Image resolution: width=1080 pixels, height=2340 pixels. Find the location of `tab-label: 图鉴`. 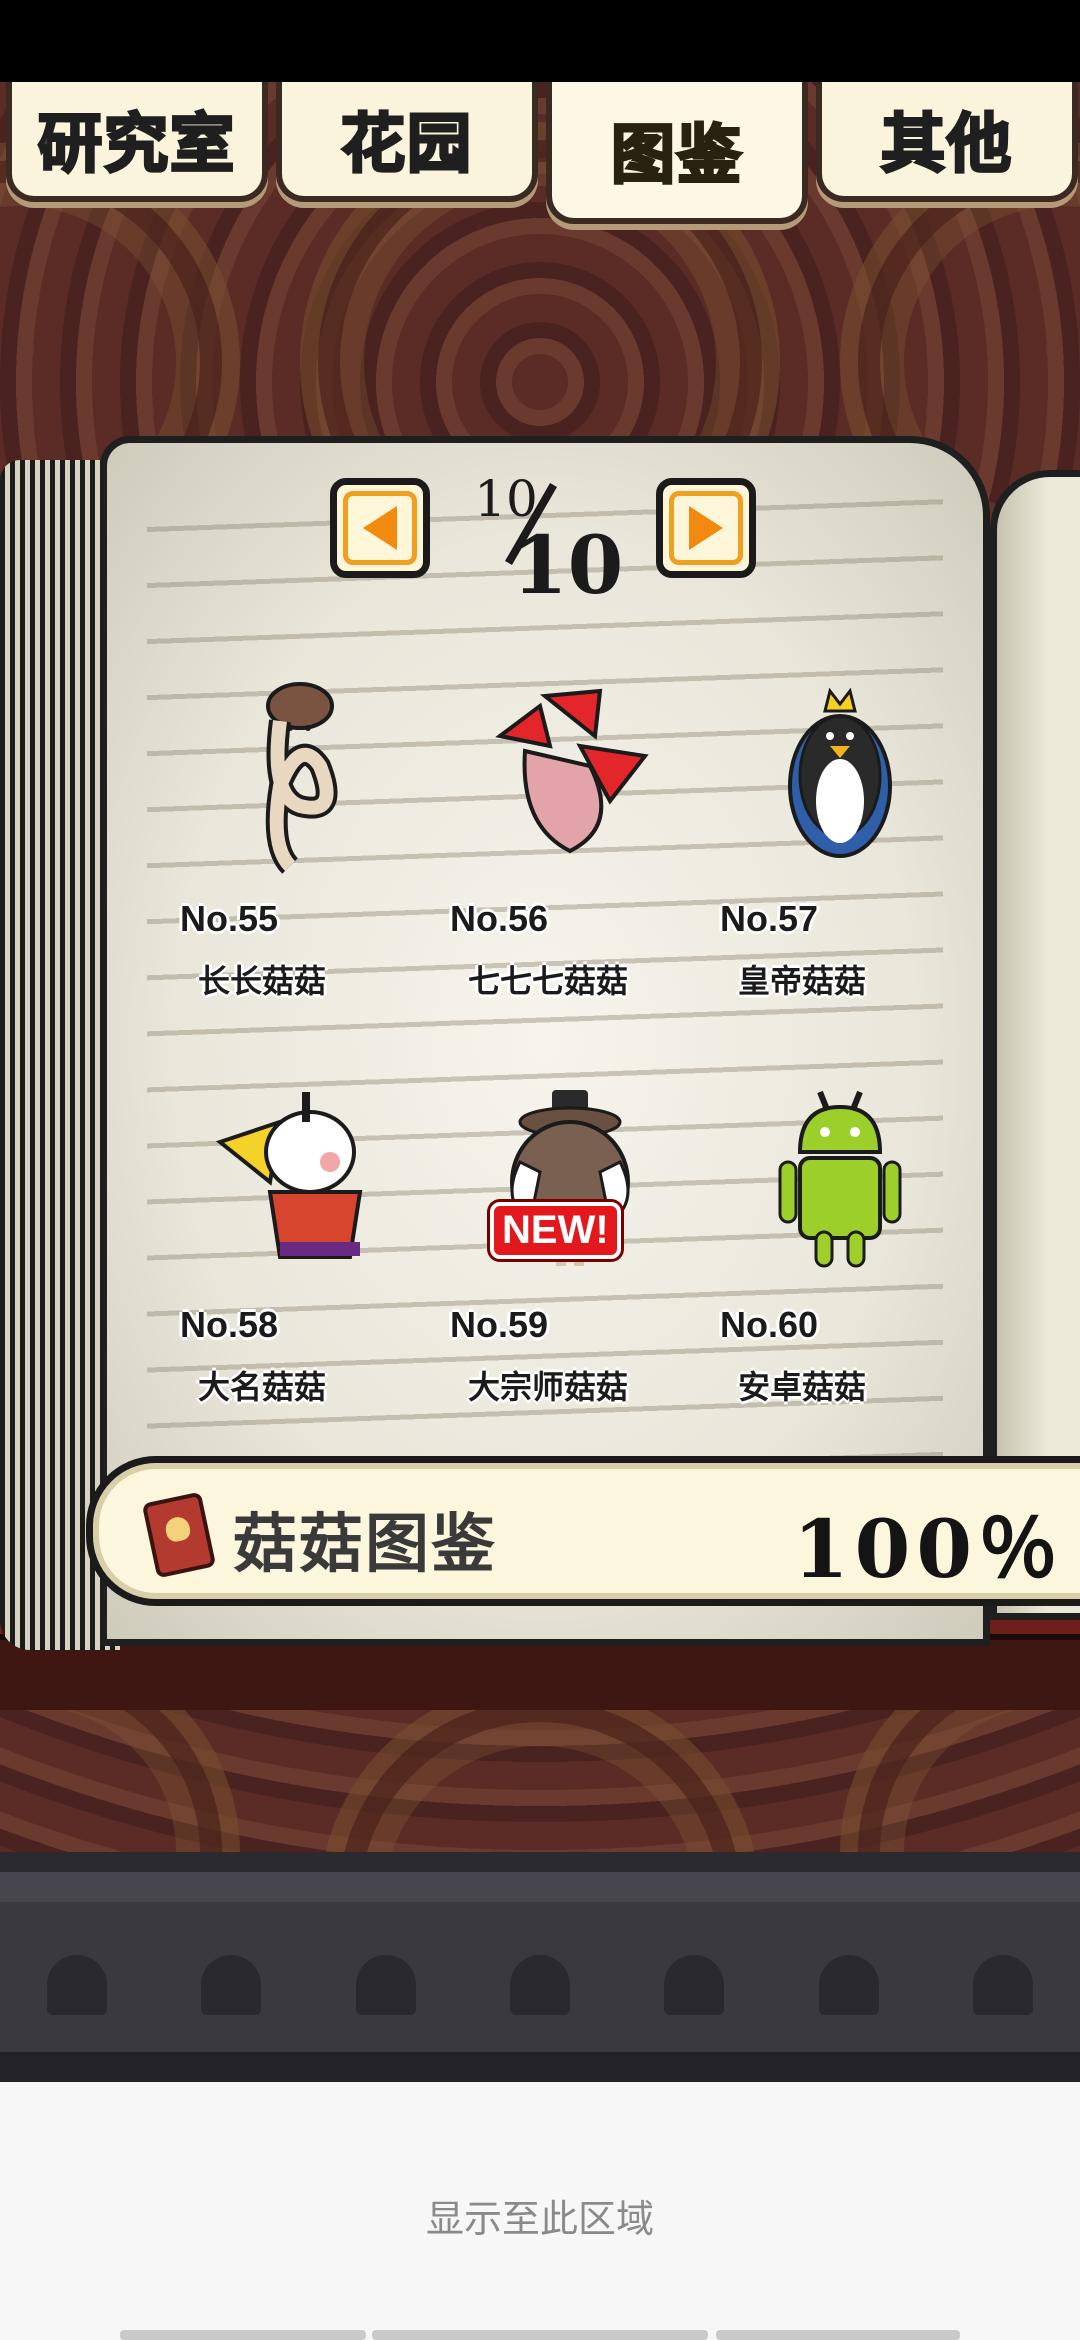

tab-label: 图鉴 is located at coordinates (676, 156).